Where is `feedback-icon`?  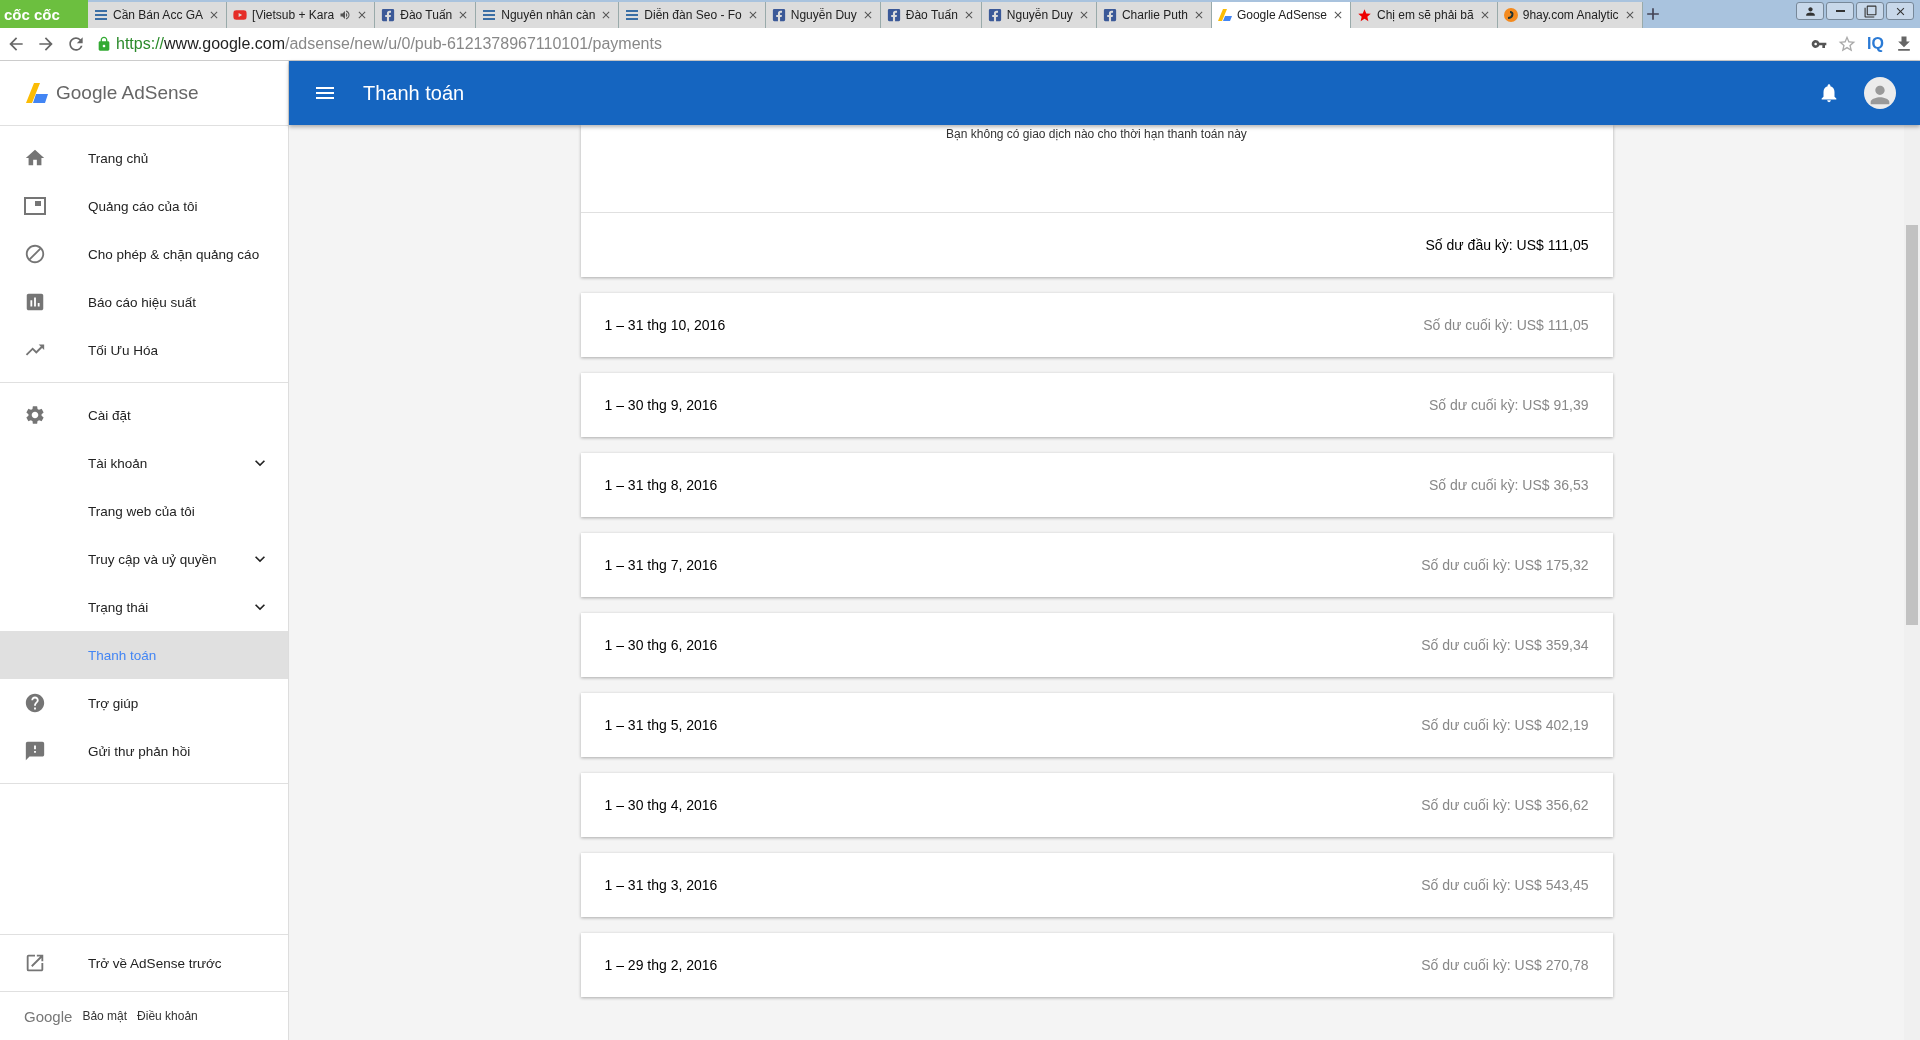 feedback-icon is located at coordinates (35, 751).